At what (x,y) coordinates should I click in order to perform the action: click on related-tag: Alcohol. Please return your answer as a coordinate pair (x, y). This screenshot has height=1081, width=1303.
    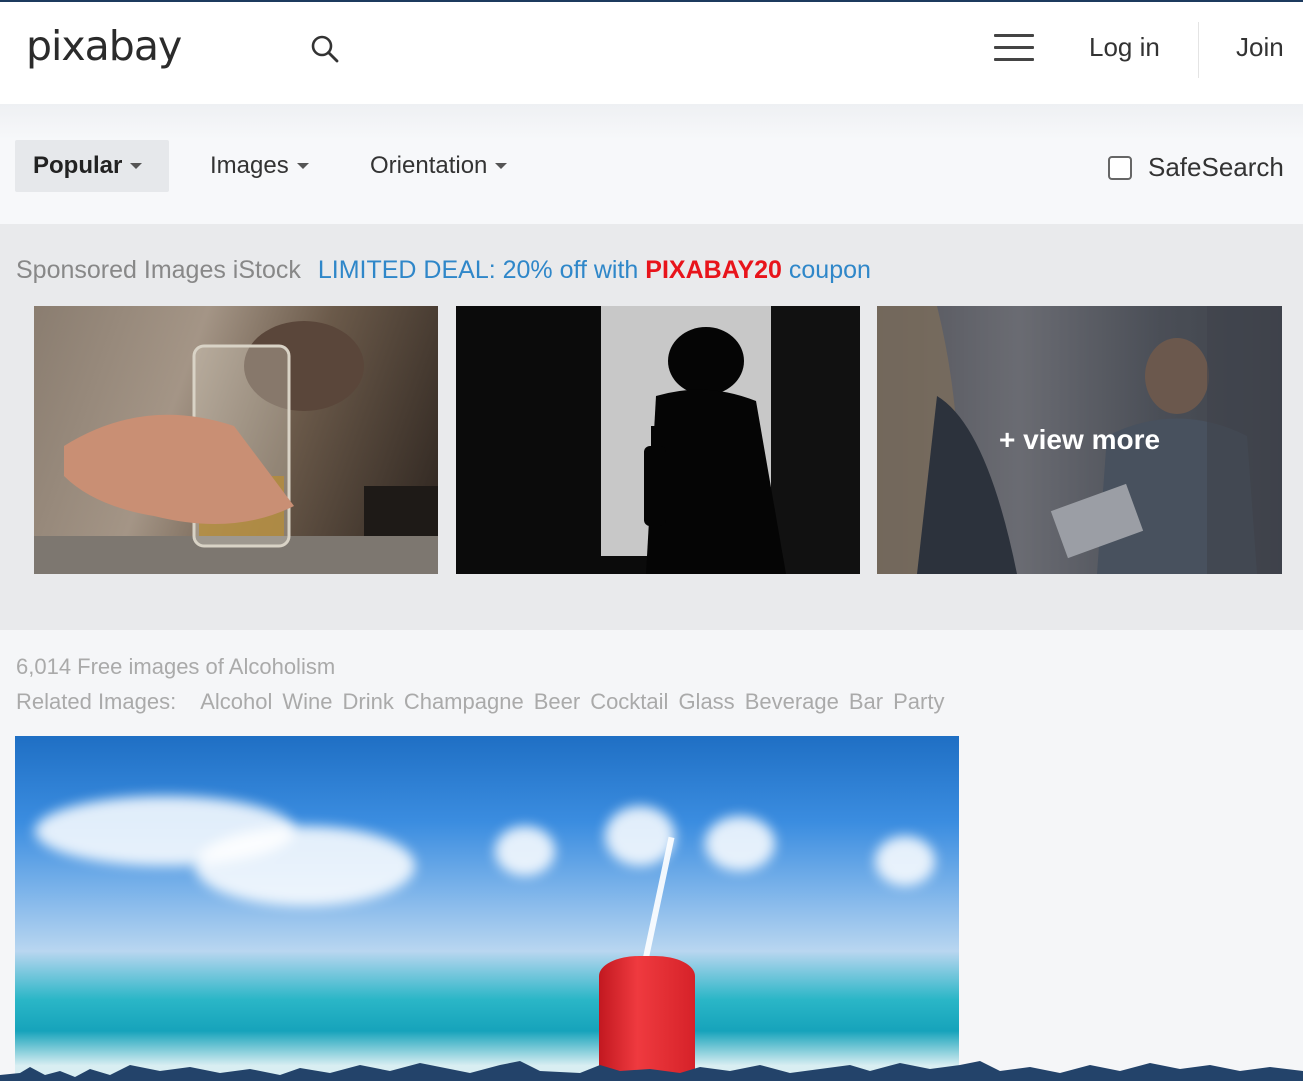
    Looking at the image, I should click on (236, 702).